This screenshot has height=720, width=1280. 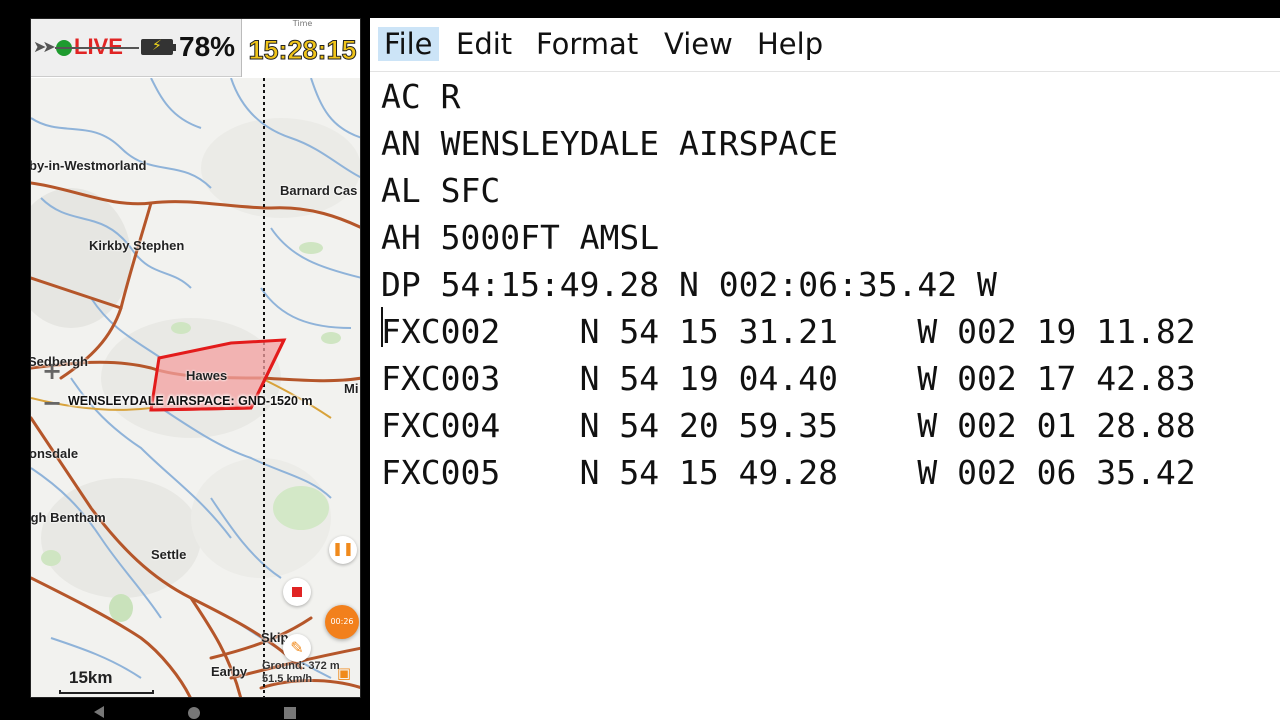 What do you see at coordinates (68, 517) in the screenshot?
I see `town-label-high-bentham: igh Bentham` at bounding box center [68, 517].